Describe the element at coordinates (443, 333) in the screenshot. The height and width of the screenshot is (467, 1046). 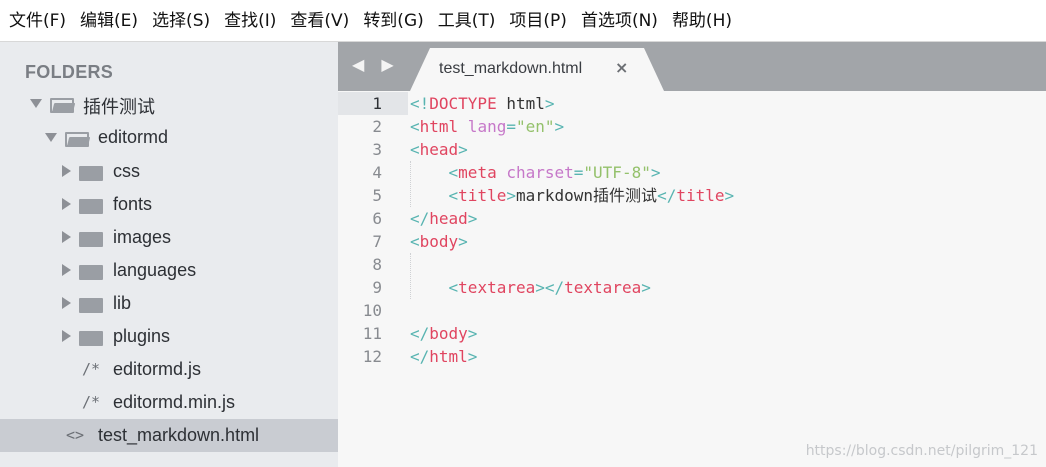
I see `code-line-11: </body>` at that location.